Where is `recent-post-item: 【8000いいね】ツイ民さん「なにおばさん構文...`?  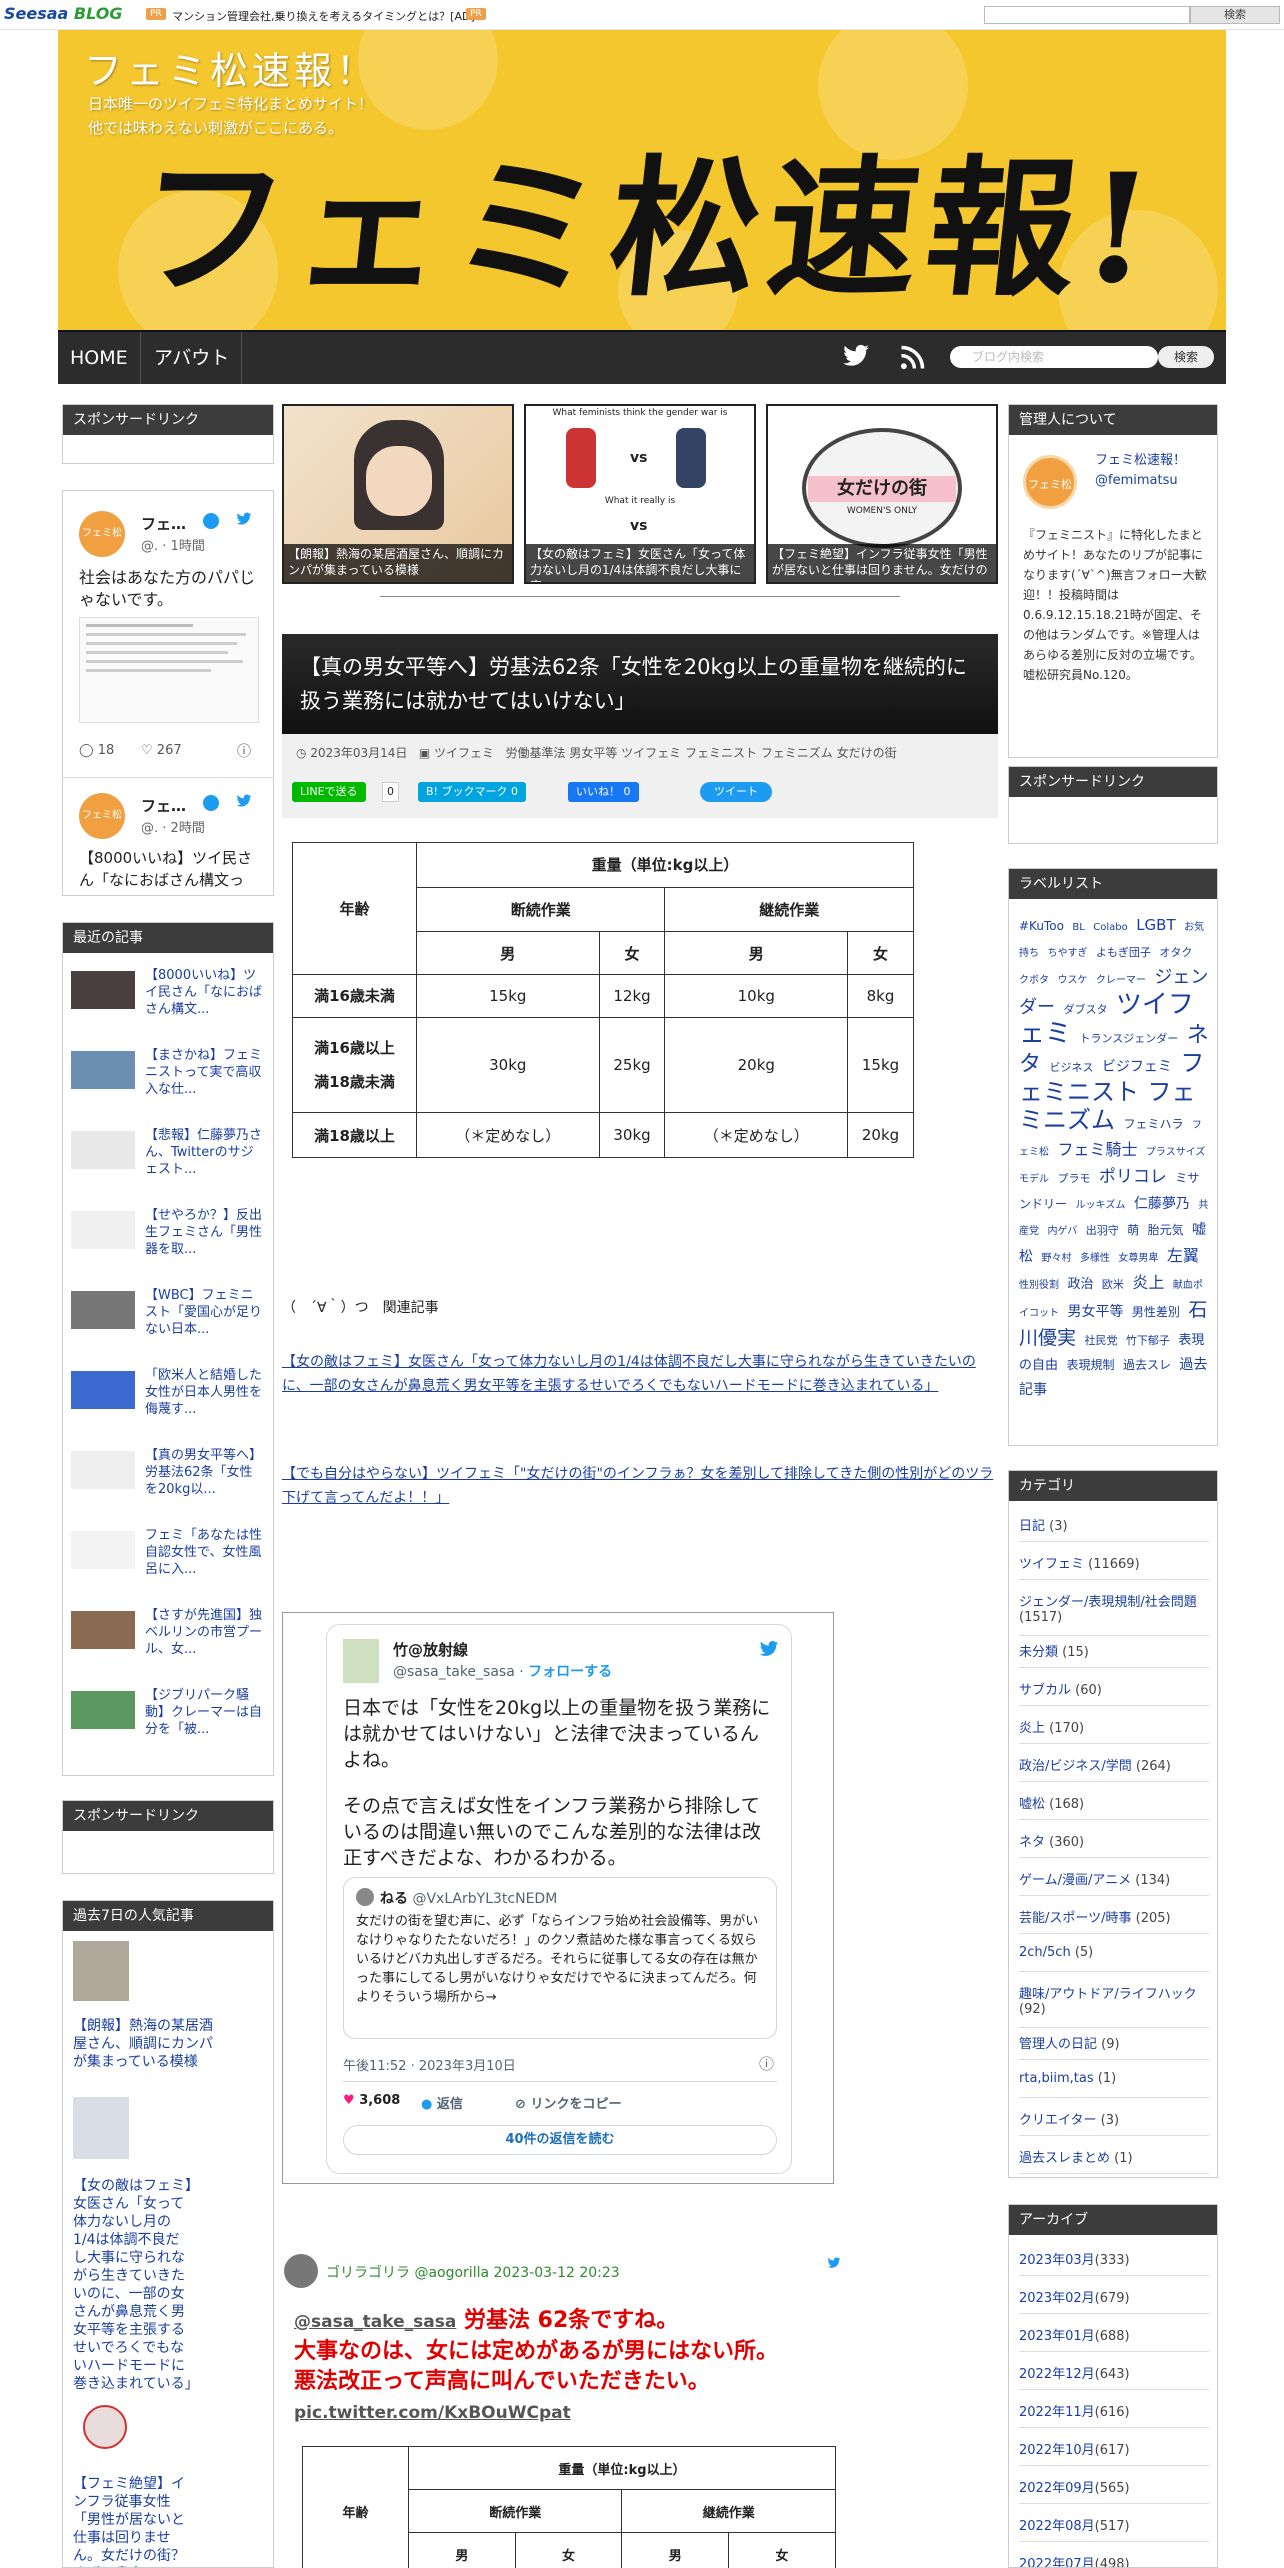 recent-post-item: 【8000いいね】ツイ民さん「なにおばさん構文... is located at coordinates (169, 1002).